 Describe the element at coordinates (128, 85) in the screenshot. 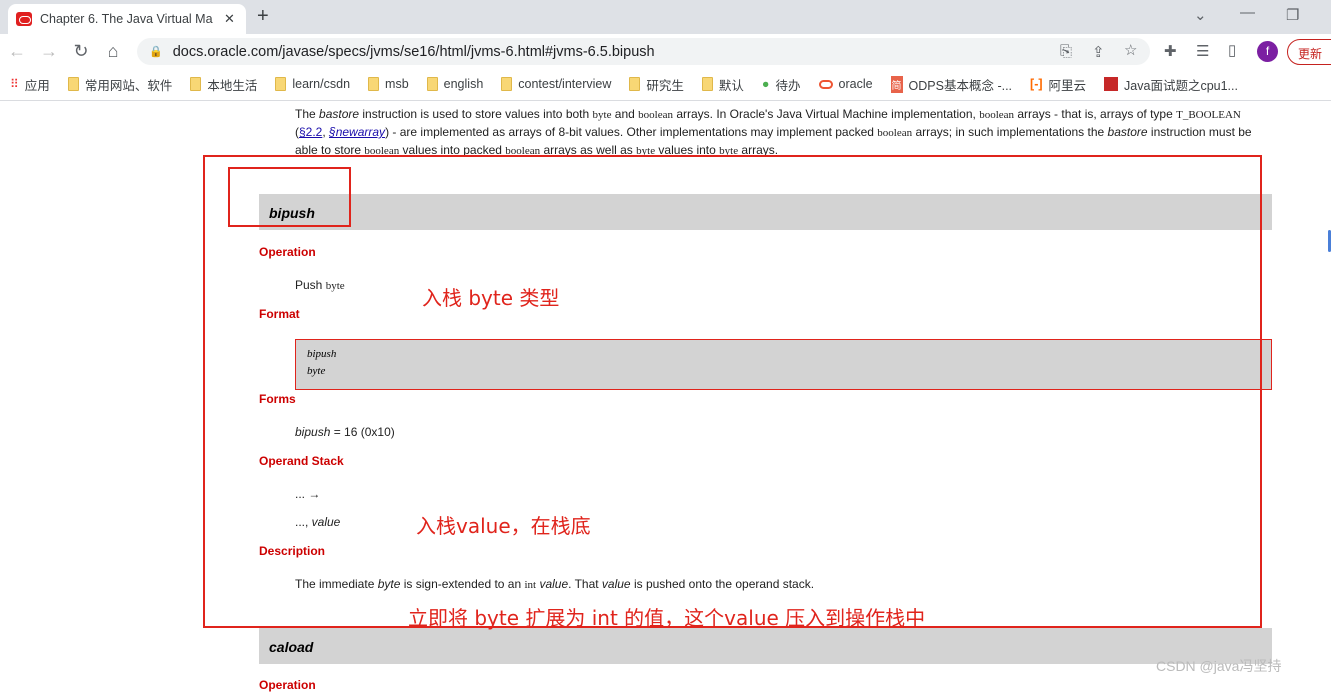

I see `bookmark-label: 常用网站、软件` at that location.